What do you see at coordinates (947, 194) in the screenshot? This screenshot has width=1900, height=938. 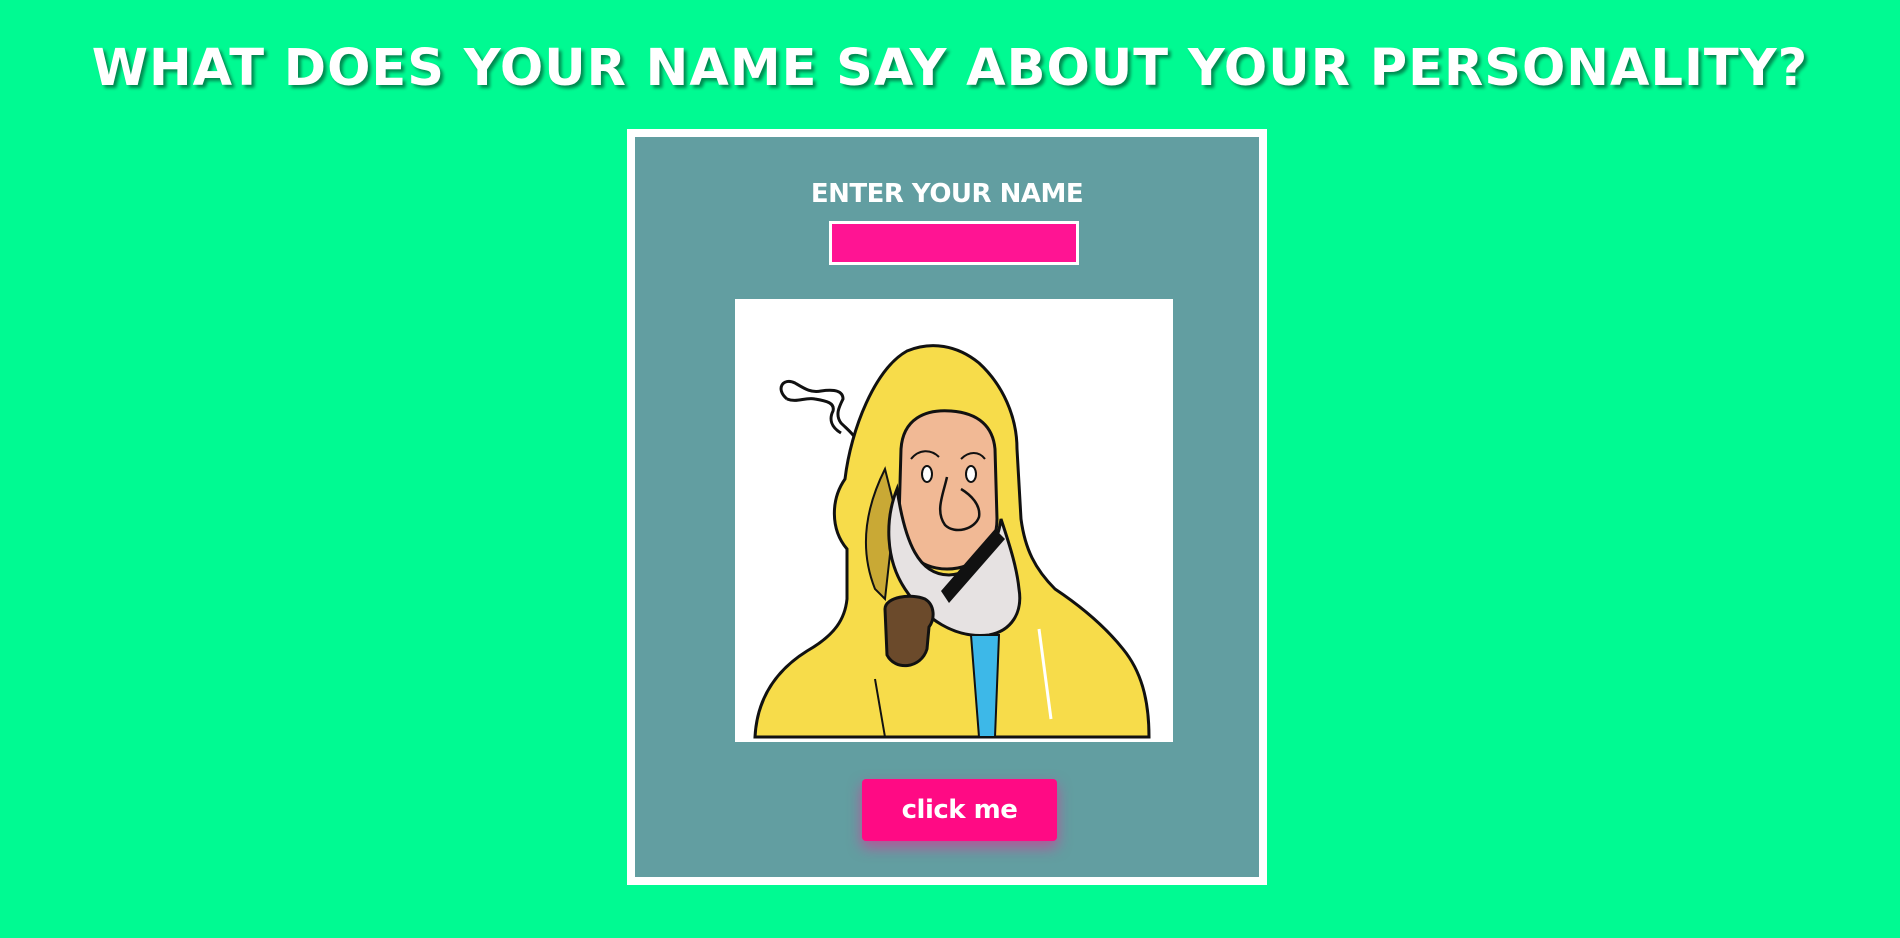 I see `name-label: ENTER YOUR NAME` at bounding box center [947, 194].